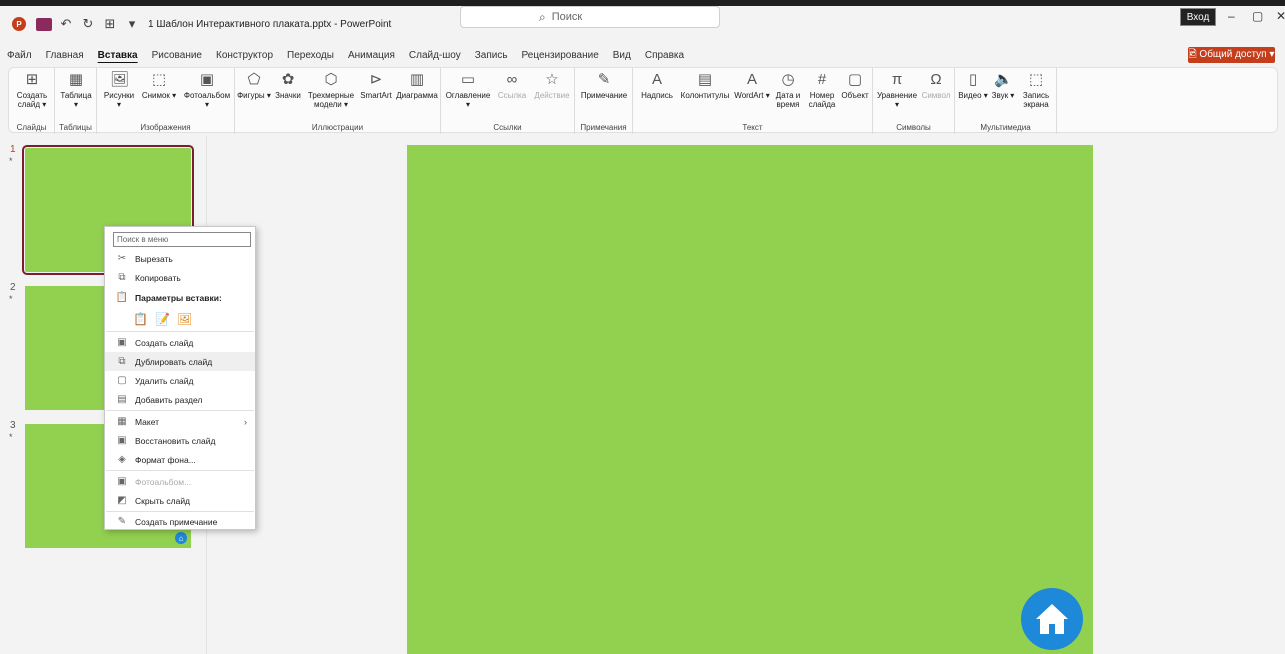 The image size is (1285, 654). I want to click on header-footer-button: ▤ Колонтитулы, so click(705, 86).